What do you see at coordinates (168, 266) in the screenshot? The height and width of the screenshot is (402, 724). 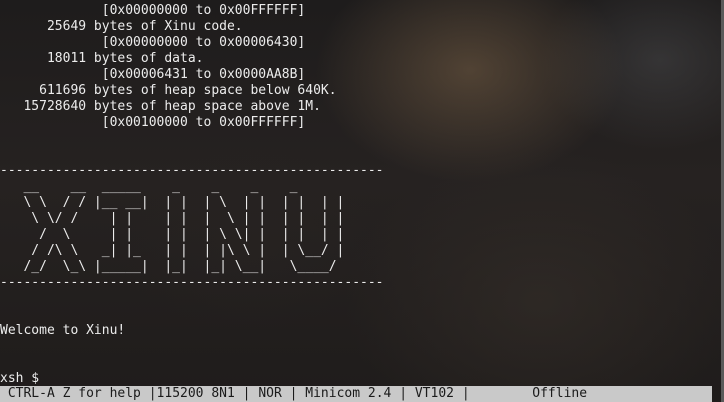 I see `ascii-logo-line: /_/ \_\ |_____| |_| |_| \__| \____/` at bounding box center [168, 266].